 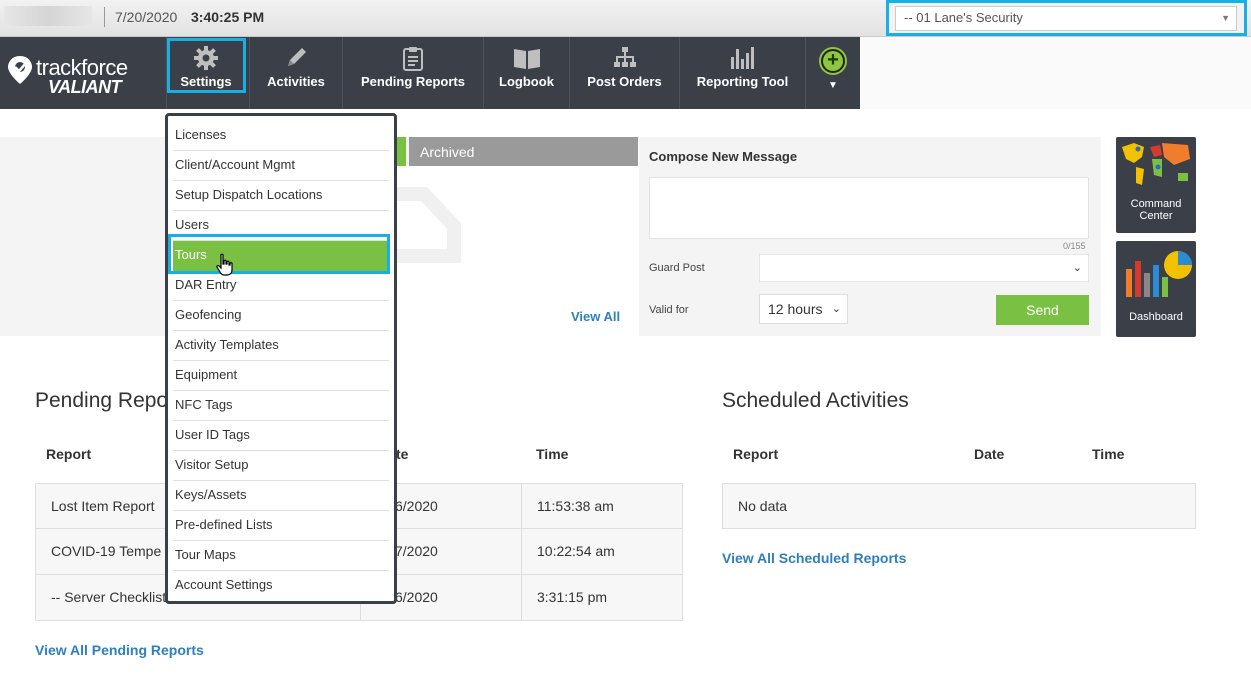 What do you see at coordinates (69, 454) in the screenshot?
I see `pending-col-report: Report` at bounding box center [69, 454].